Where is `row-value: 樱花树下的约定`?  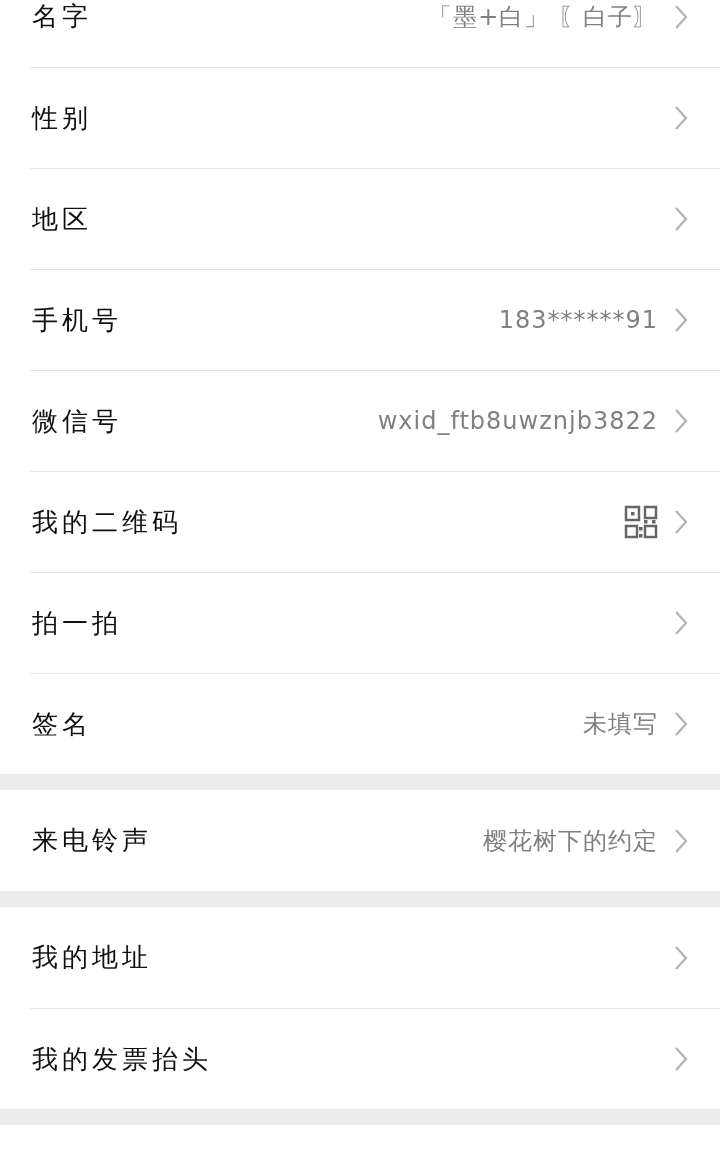 row-value: 樱花树下的约定 is located at coordinates (570, 841).